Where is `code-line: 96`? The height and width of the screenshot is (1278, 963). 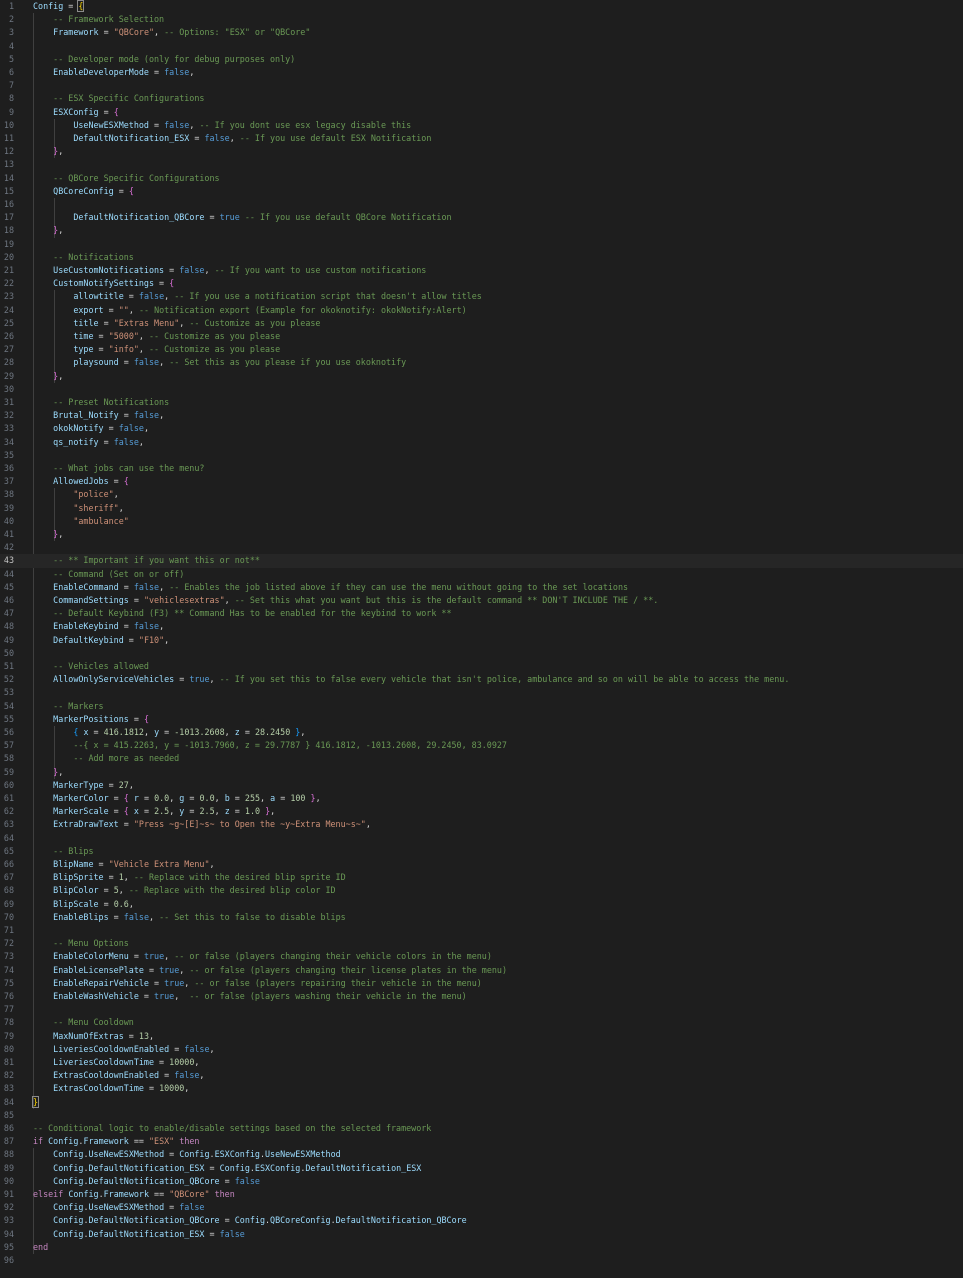
code-line: 96 is located at coordinates (481, 1260).